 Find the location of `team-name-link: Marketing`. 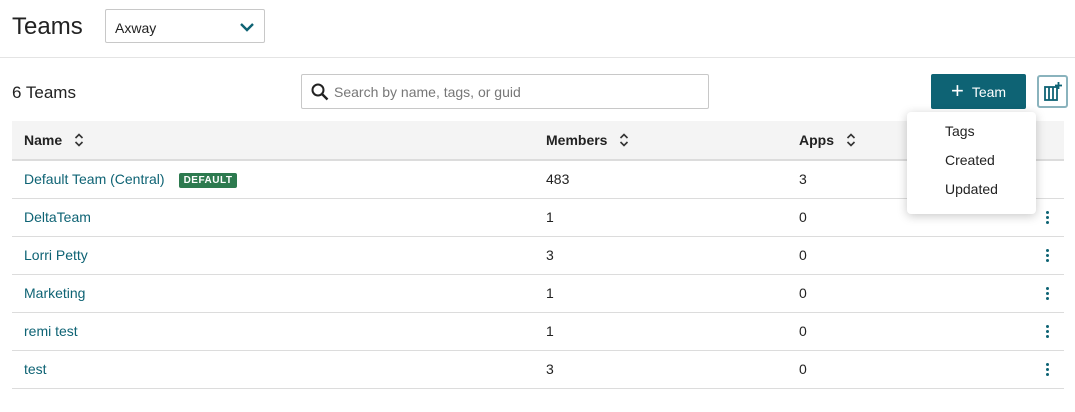

team-name-link: Marketing is located at coordinates (54, 293).